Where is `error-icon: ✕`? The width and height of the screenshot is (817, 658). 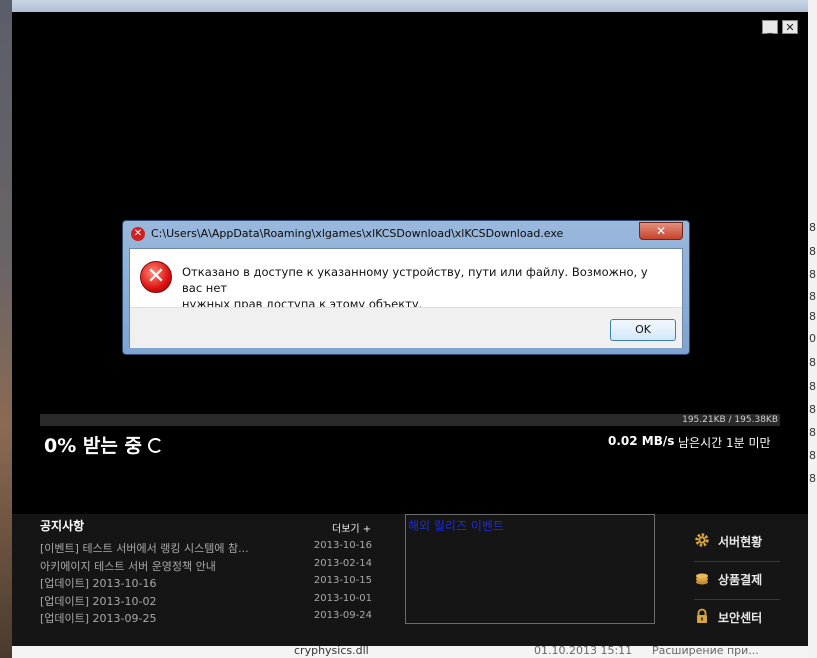 error-icon: ✕ is located at coordinates (156, 277).